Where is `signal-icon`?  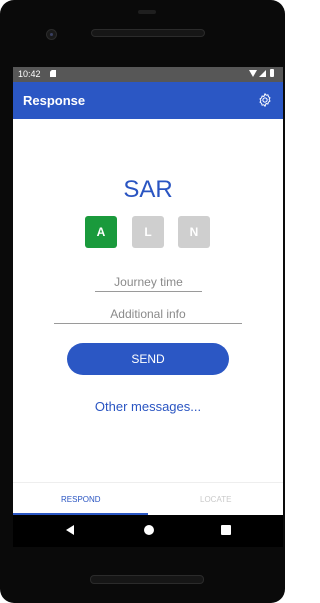
signal-icon is located at coordinates (262, 73).